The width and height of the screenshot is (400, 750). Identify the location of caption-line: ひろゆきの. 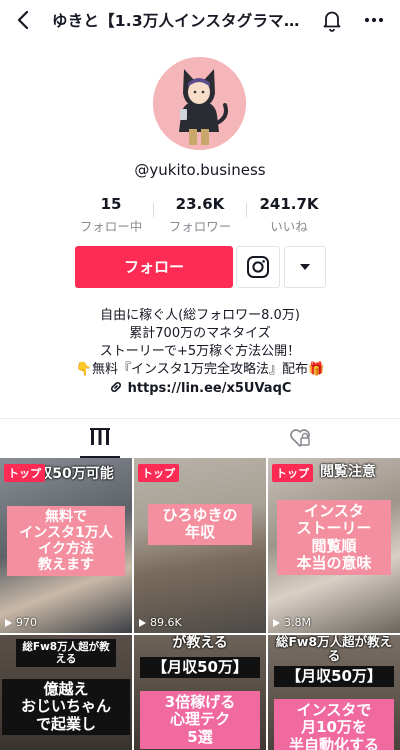
(200, 515).